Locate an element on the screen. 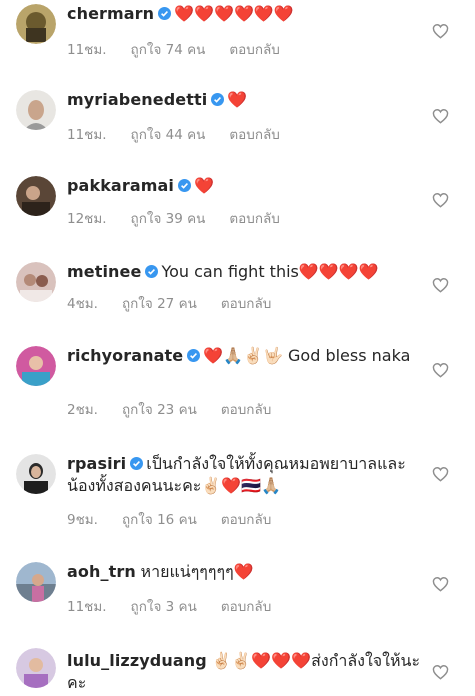 The width and height of the screenshot is (475, 696). comment-text: ❤️❤️❤️❤️❤️❤️ is located at coordinates (234, 13).